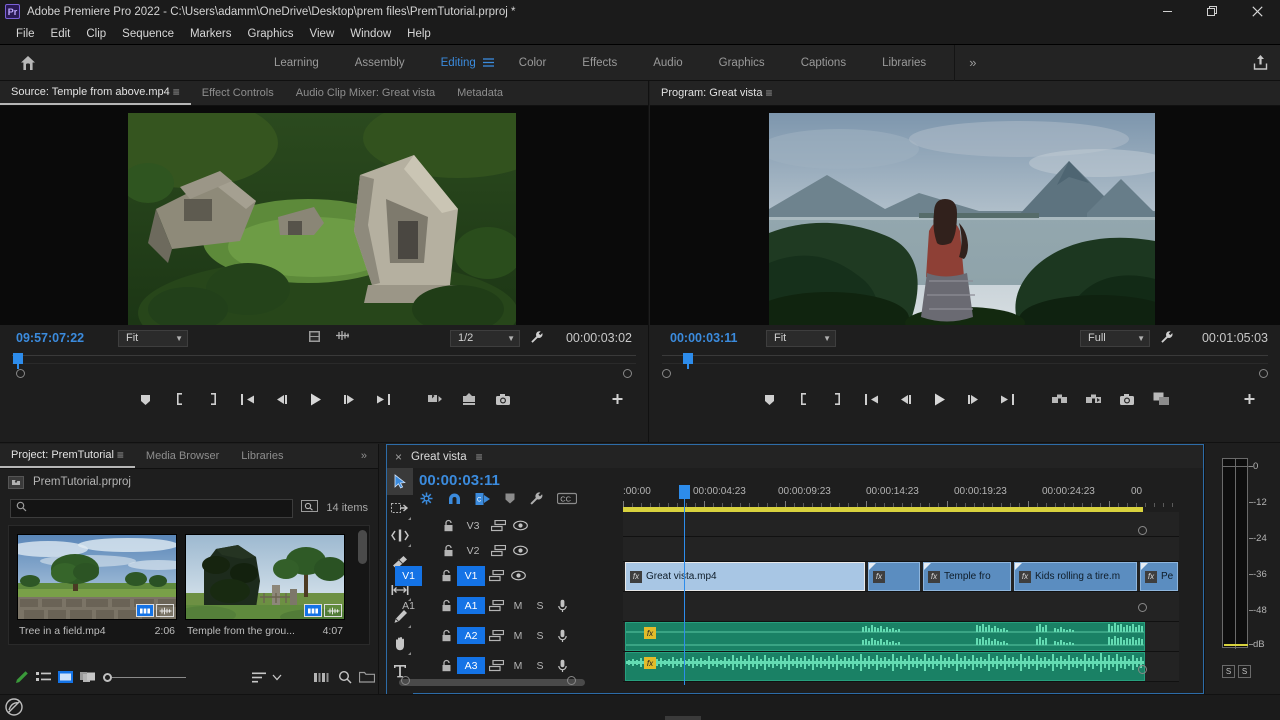 Image resolution: width=1280 pixels, height=720 pixels. I want to click on source-patch-v1: V1, so click(408, 575).